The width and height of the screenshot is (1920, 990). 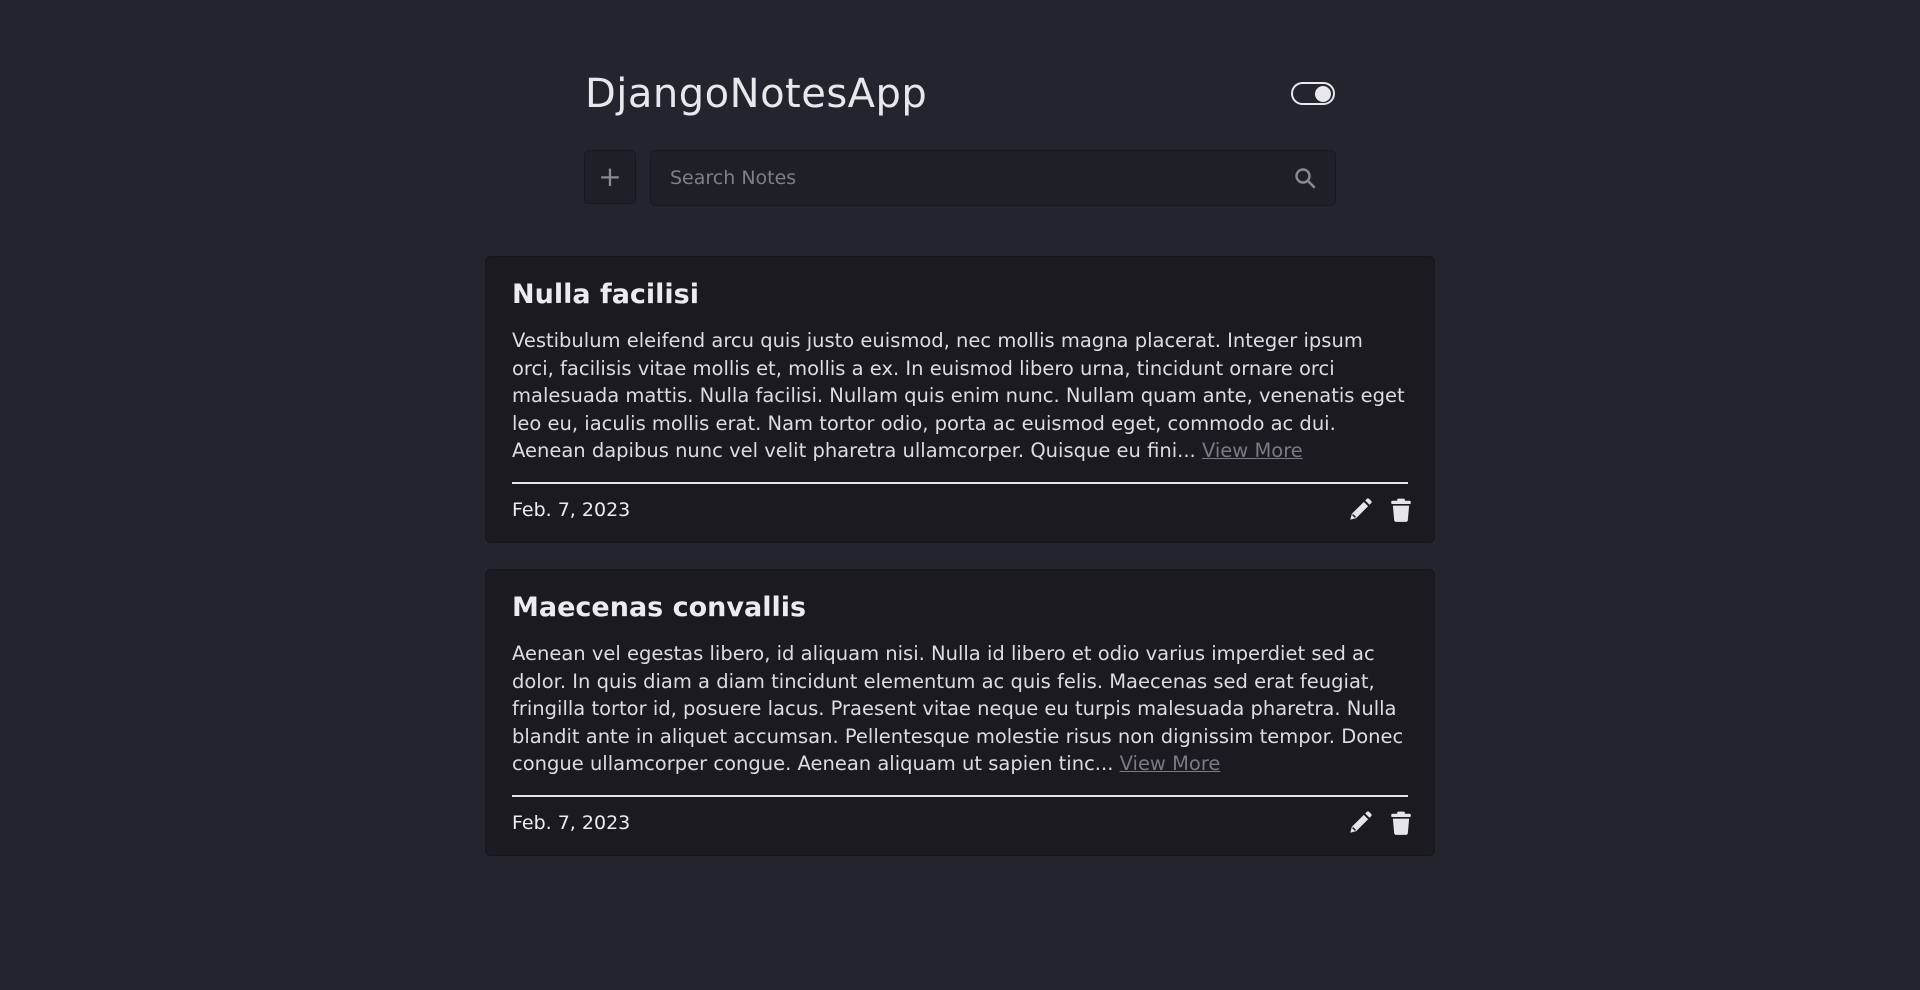 I want to click on search-box, so click(x=993, y=178).